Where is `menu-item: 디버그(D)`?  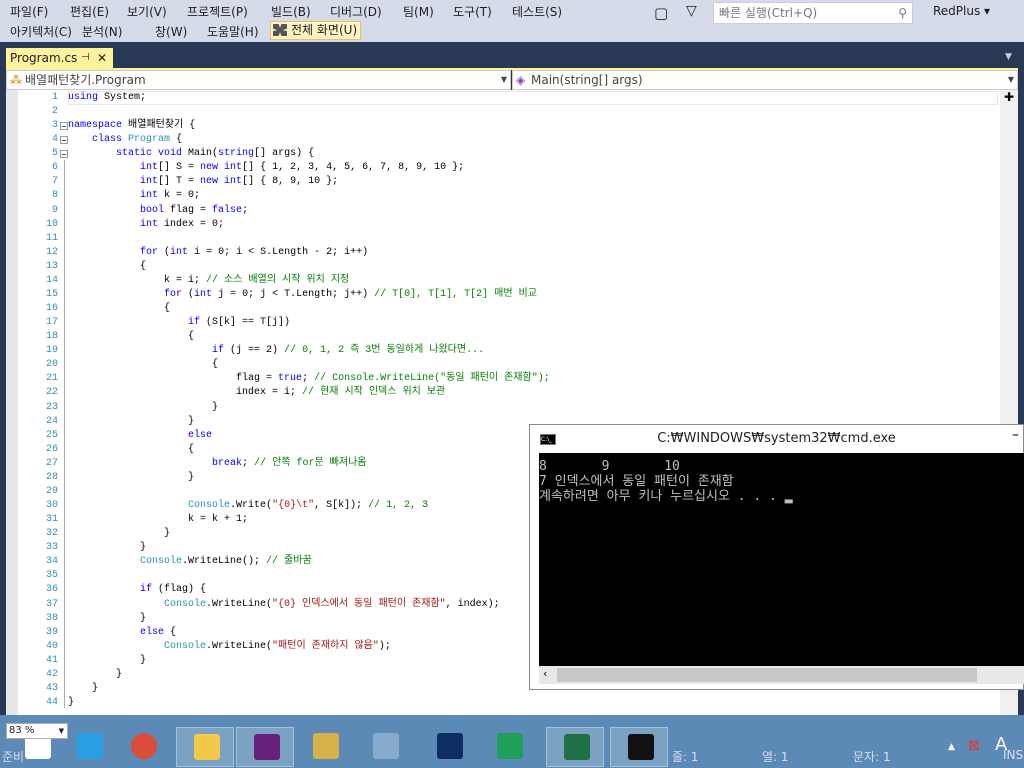
menu-item: 디버그(D) is located at coordinates (356, 11).